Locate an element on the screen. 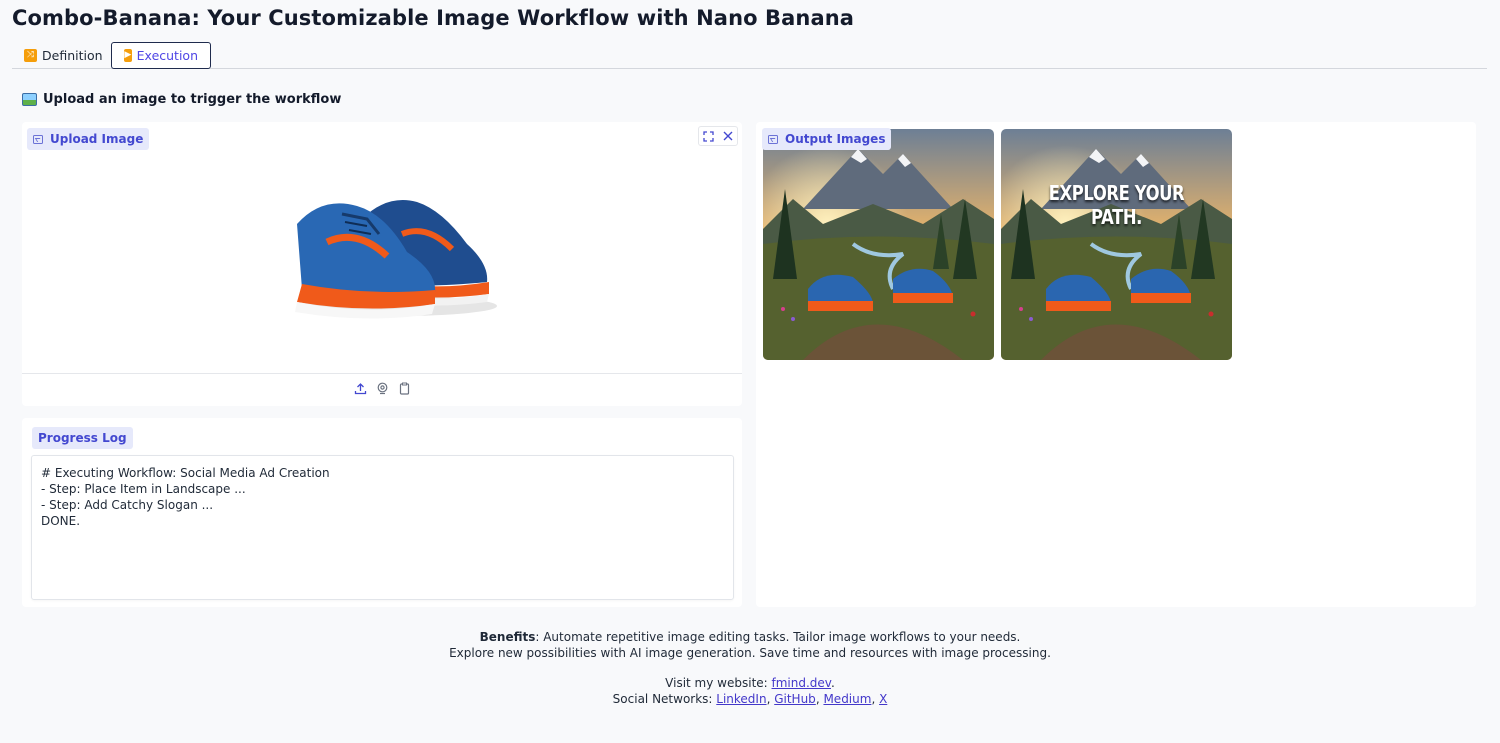 This screenshot has height=743, width=1500. output-image-2: EXPLORE YOUR PATH. is located at coordinates (1116, 244).